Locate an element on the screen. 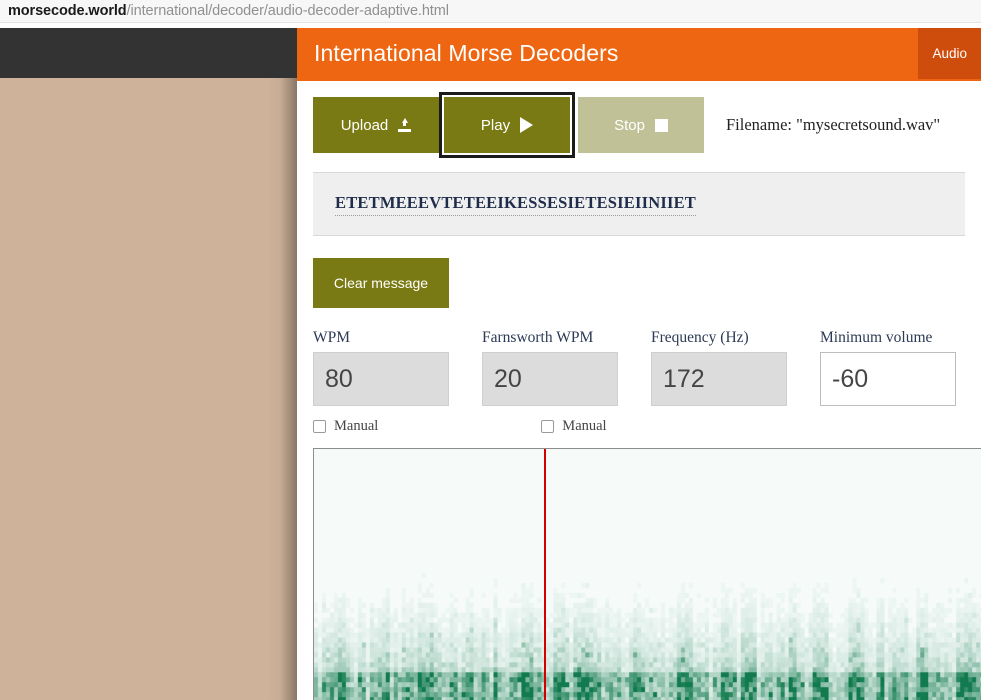  field-minimum-volume: Minimum volume is located at coordinates (888, 367).